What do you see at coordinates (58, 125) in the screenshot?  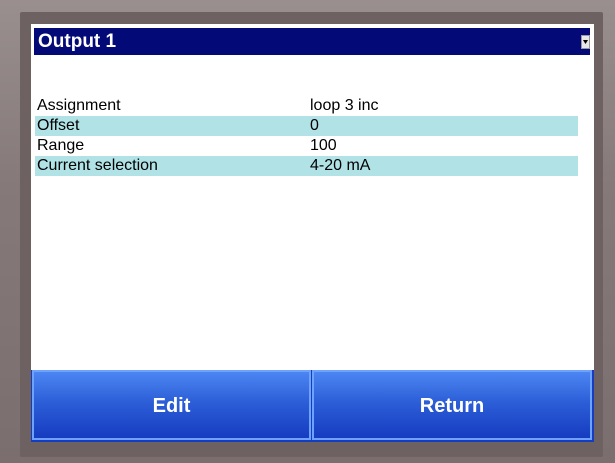 I see `param-name: Offset` at bounding box center [58, 125].